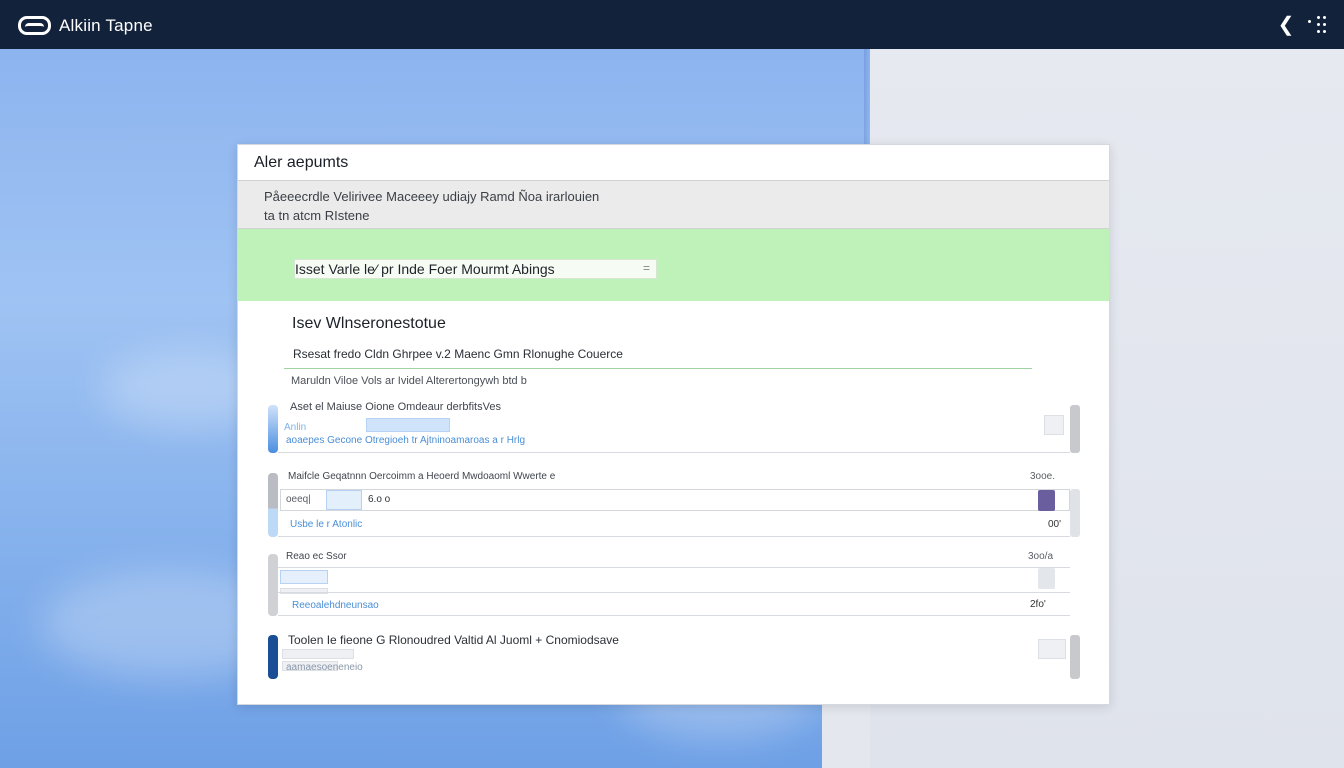  What do you see at coordinates (317, 215) in the screenshot?
I see `description-line-2: ta tn atcm RIstene` at bounding box center [317, 215].